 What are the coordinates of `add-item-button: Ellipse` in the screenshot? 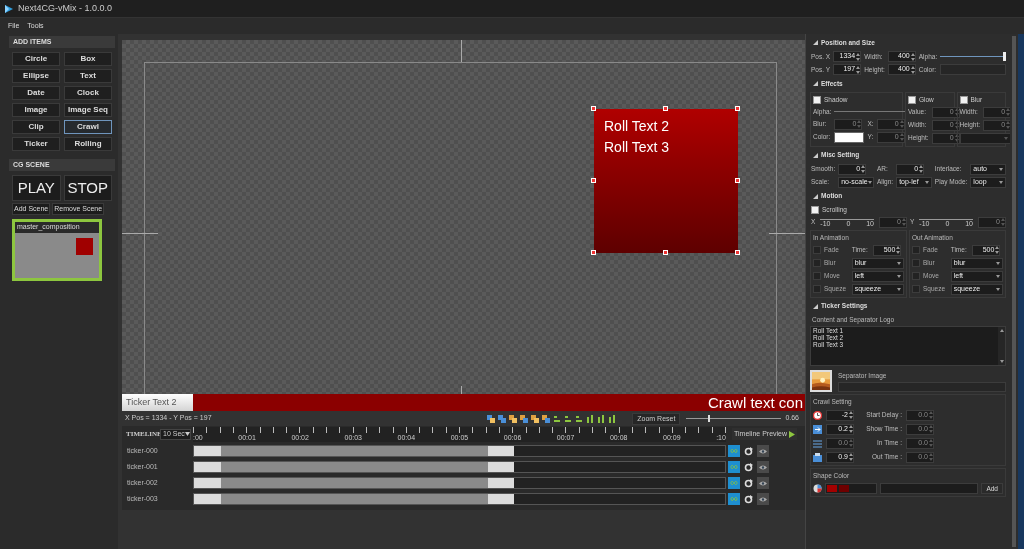 It's located at (36, 76).